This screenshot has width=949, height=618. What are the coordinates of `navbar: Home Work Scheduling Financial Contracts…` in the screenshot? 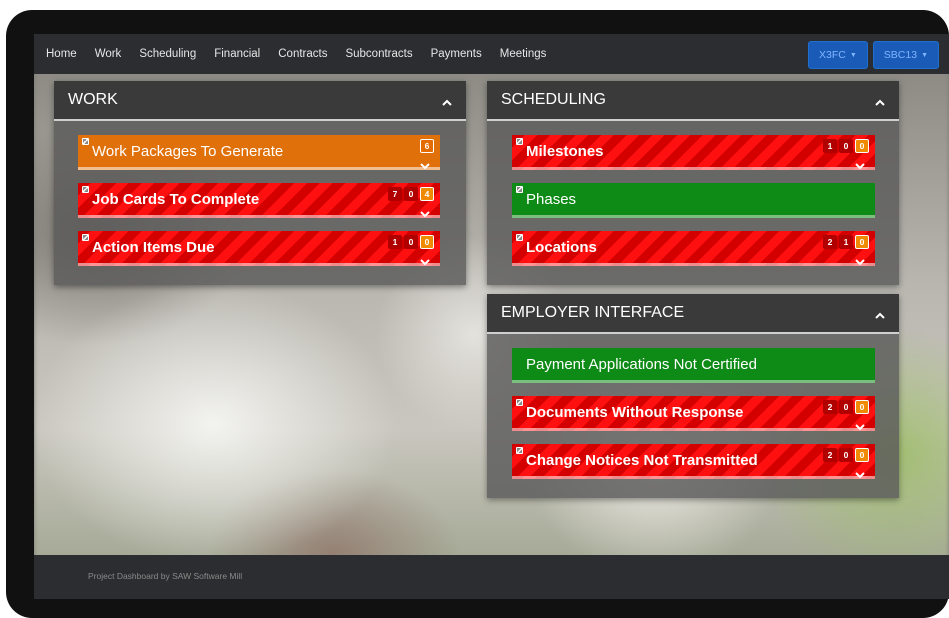 It's located at (491, 54).